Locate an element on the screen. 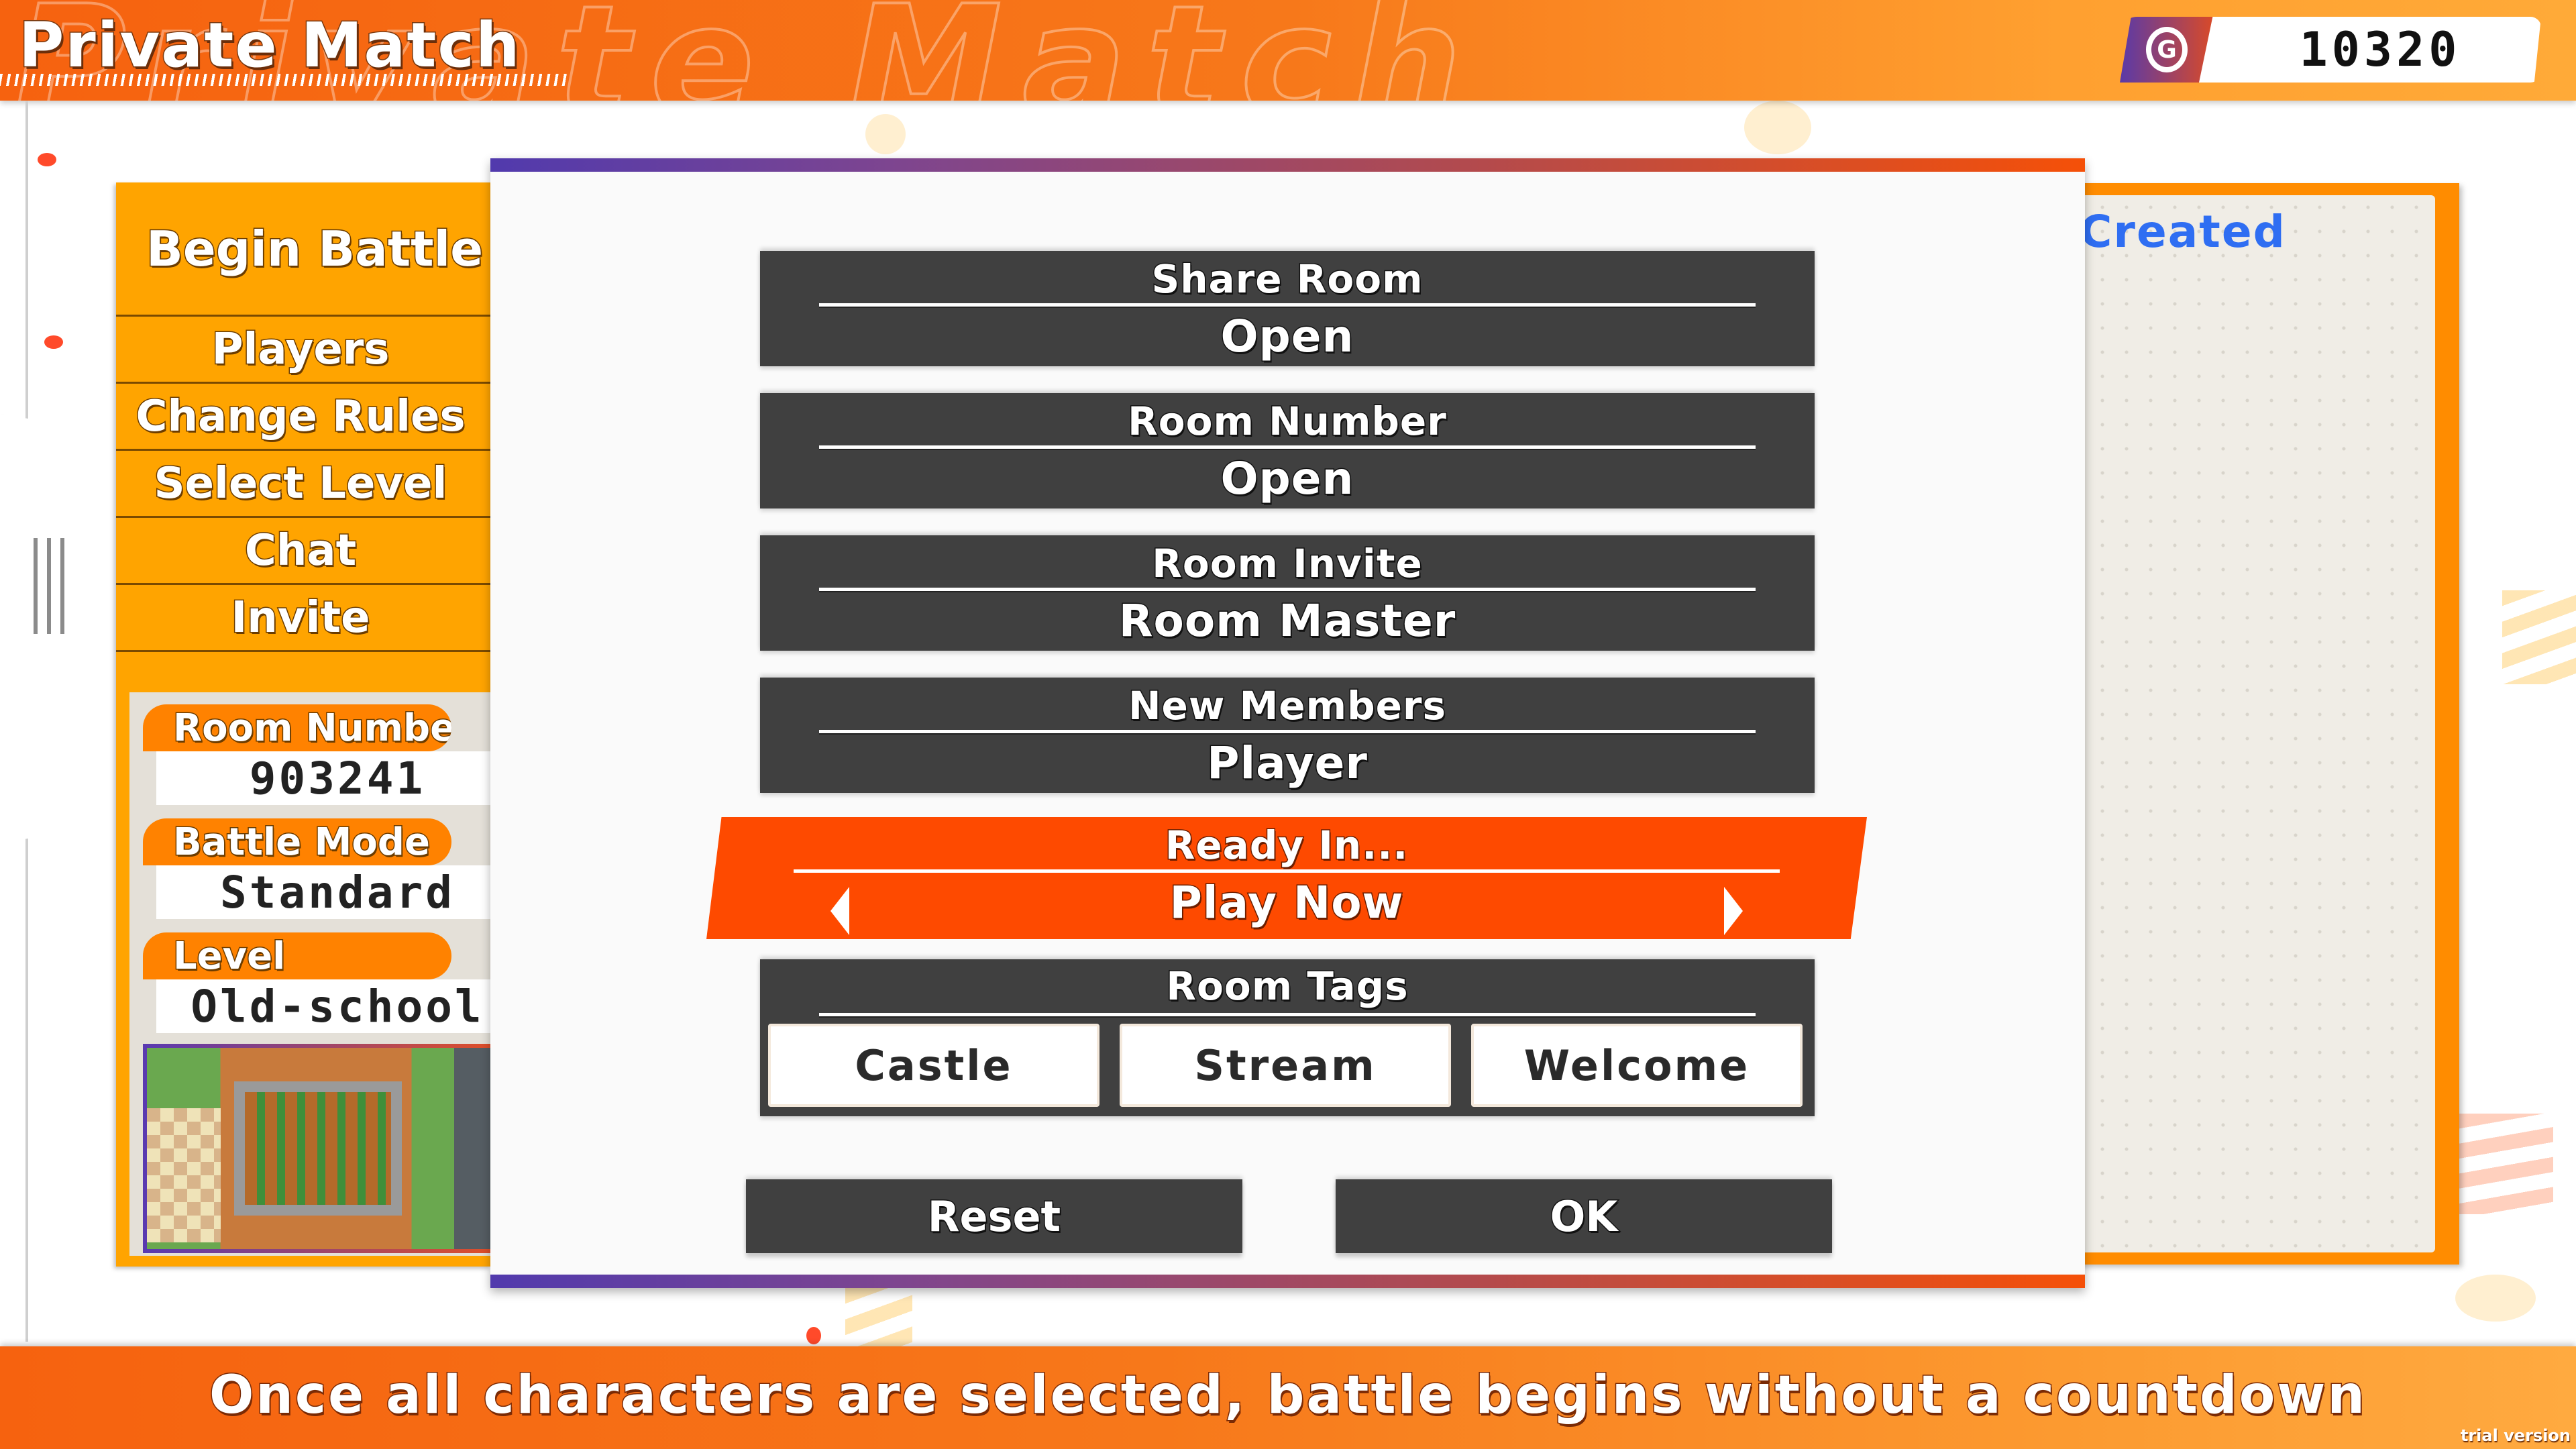  setting-share-room: Share Room Open is located at coordinates (1287, 308).